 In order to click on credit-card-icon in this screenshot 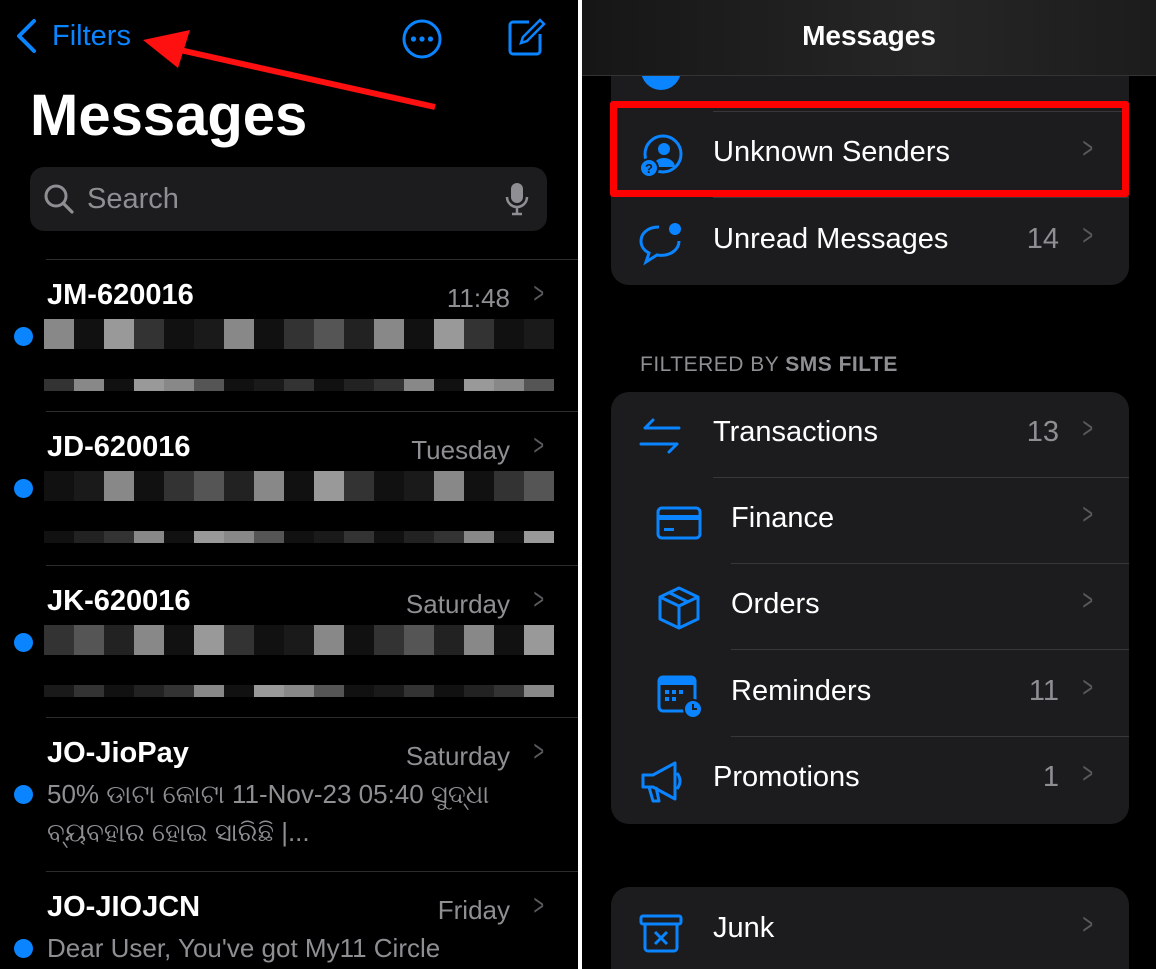, I will do `click(679, 523)`.